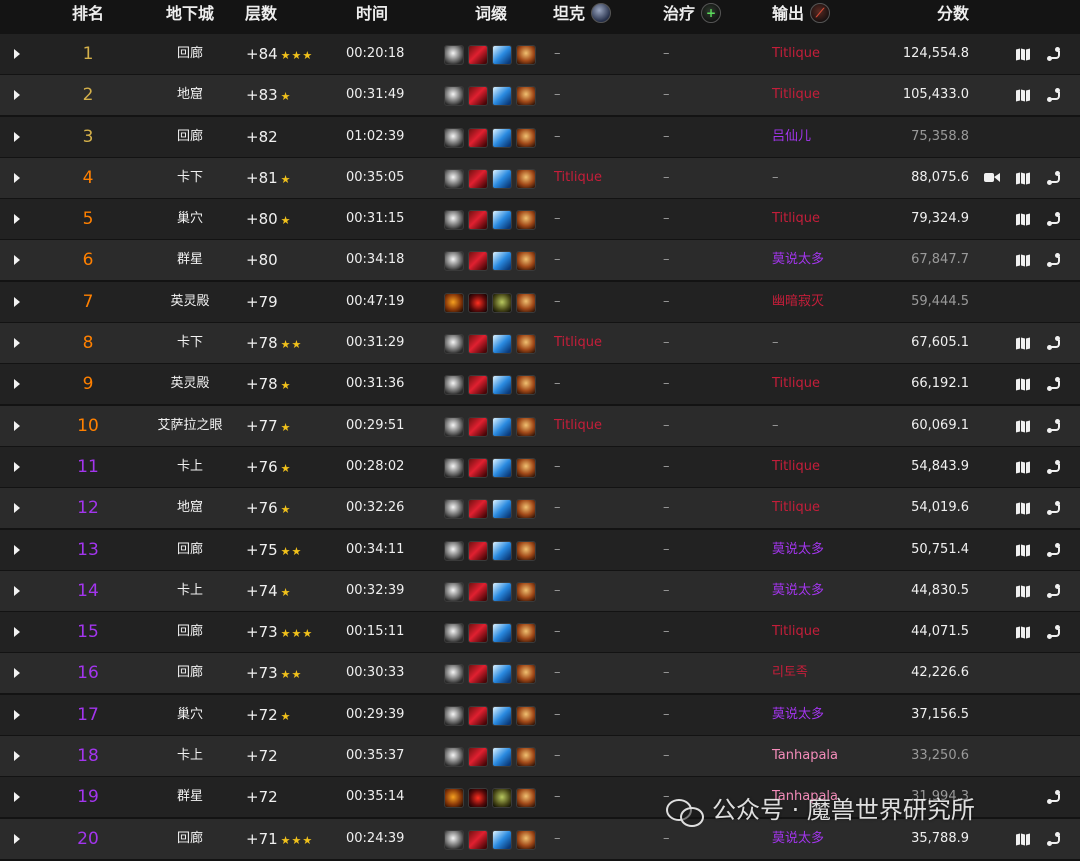 This screenshot has height=861, width=1080. What do you see at coordinates (190, 260) in the screenshot?
I see `dungeon-name: 群星` at bounding box center [190, 260].